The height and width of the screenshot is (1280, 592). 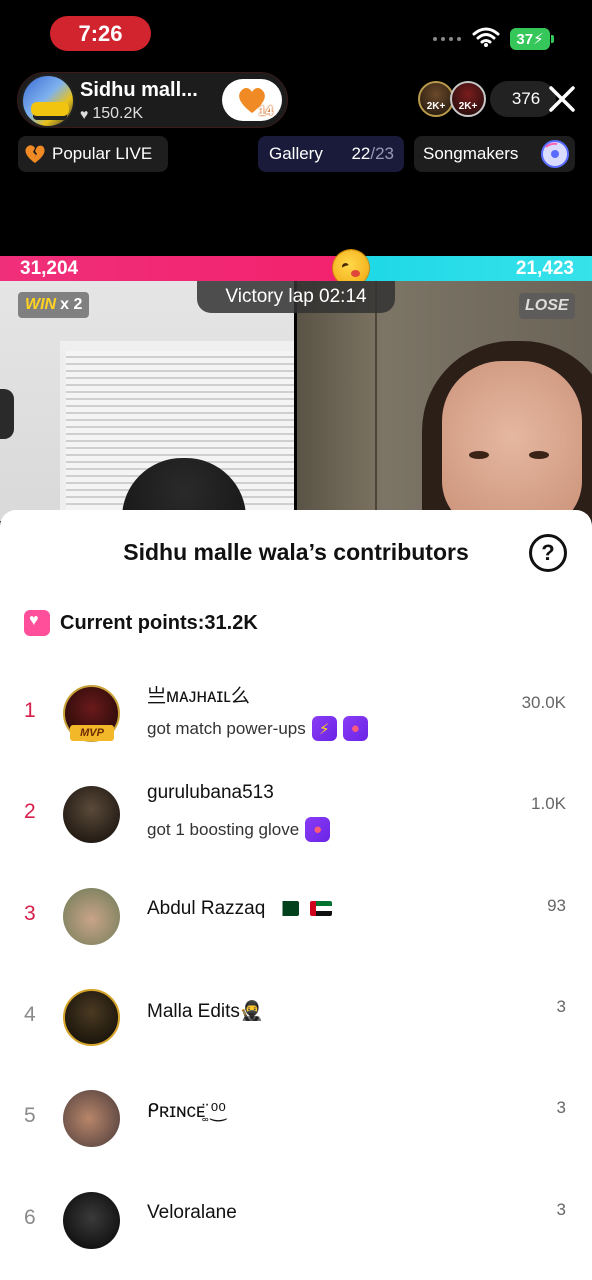 I want to click on contributor-name: Abdul Razzaq, so click(x=239, y=909).